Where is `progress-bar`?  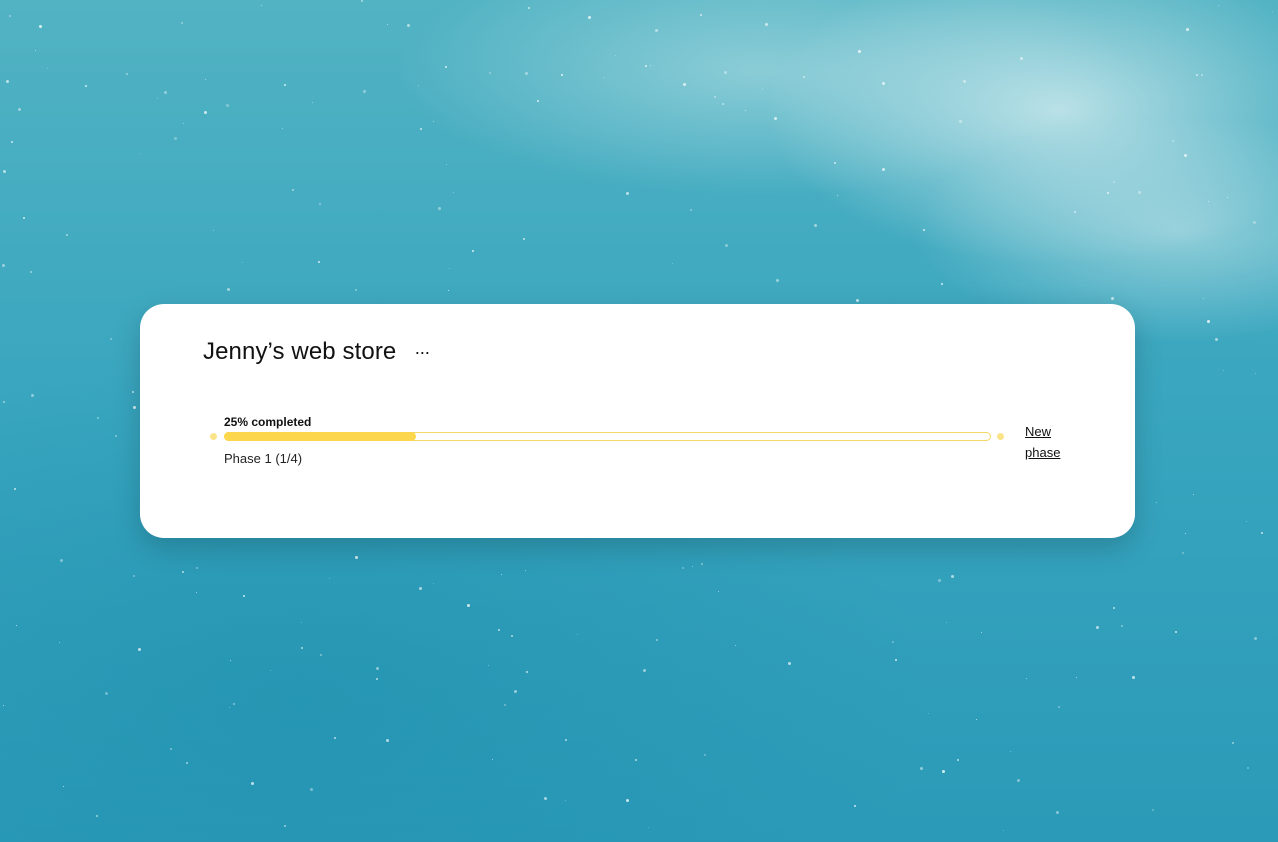
progress-bar is located at coordinates (607, 436).